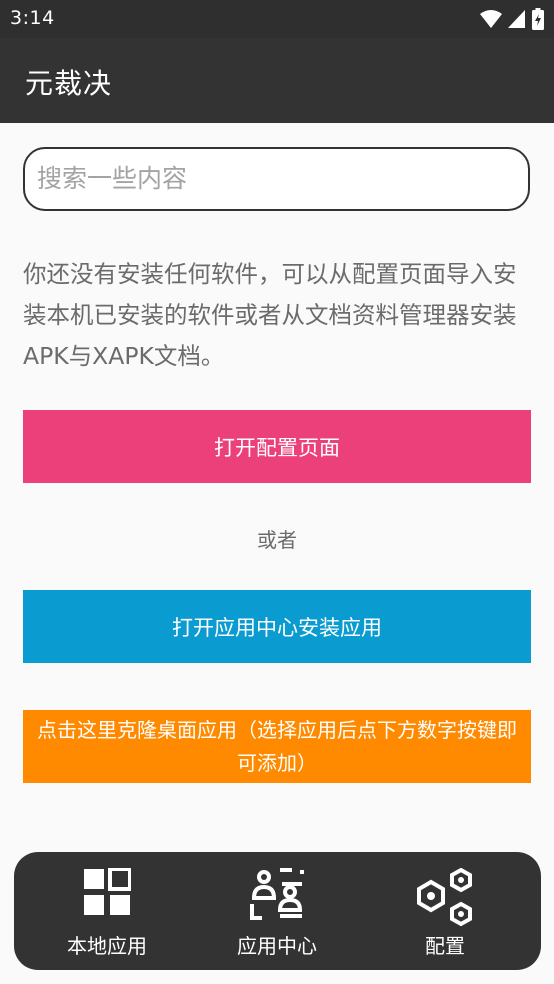 This screenshot has width=554, height=984. Describe the element at coordinates (277, 80) in the screenshot. I see `app-bar: 元裁决` at that location.